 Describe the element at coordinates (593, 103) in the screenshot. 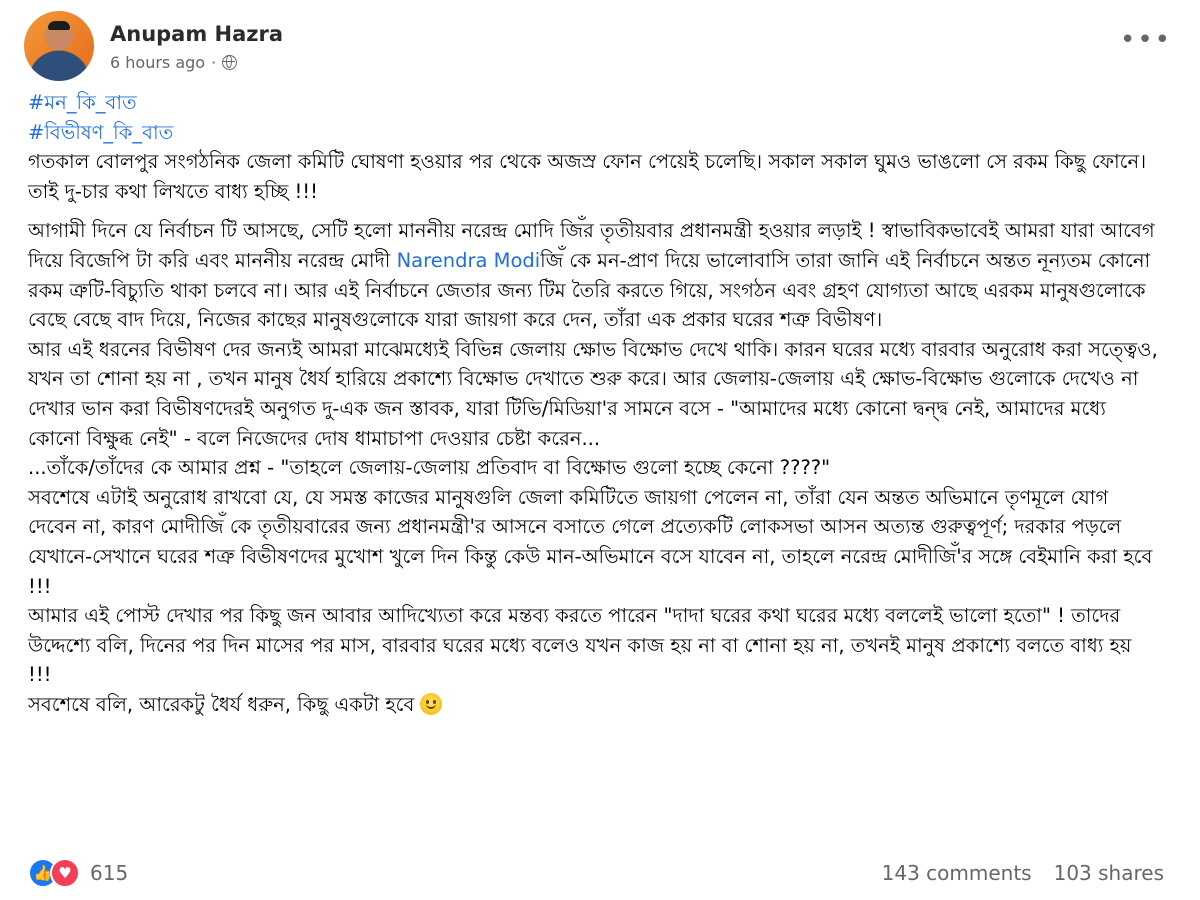

I see `hashtag-link: #মন_কি_বাত` at that location.